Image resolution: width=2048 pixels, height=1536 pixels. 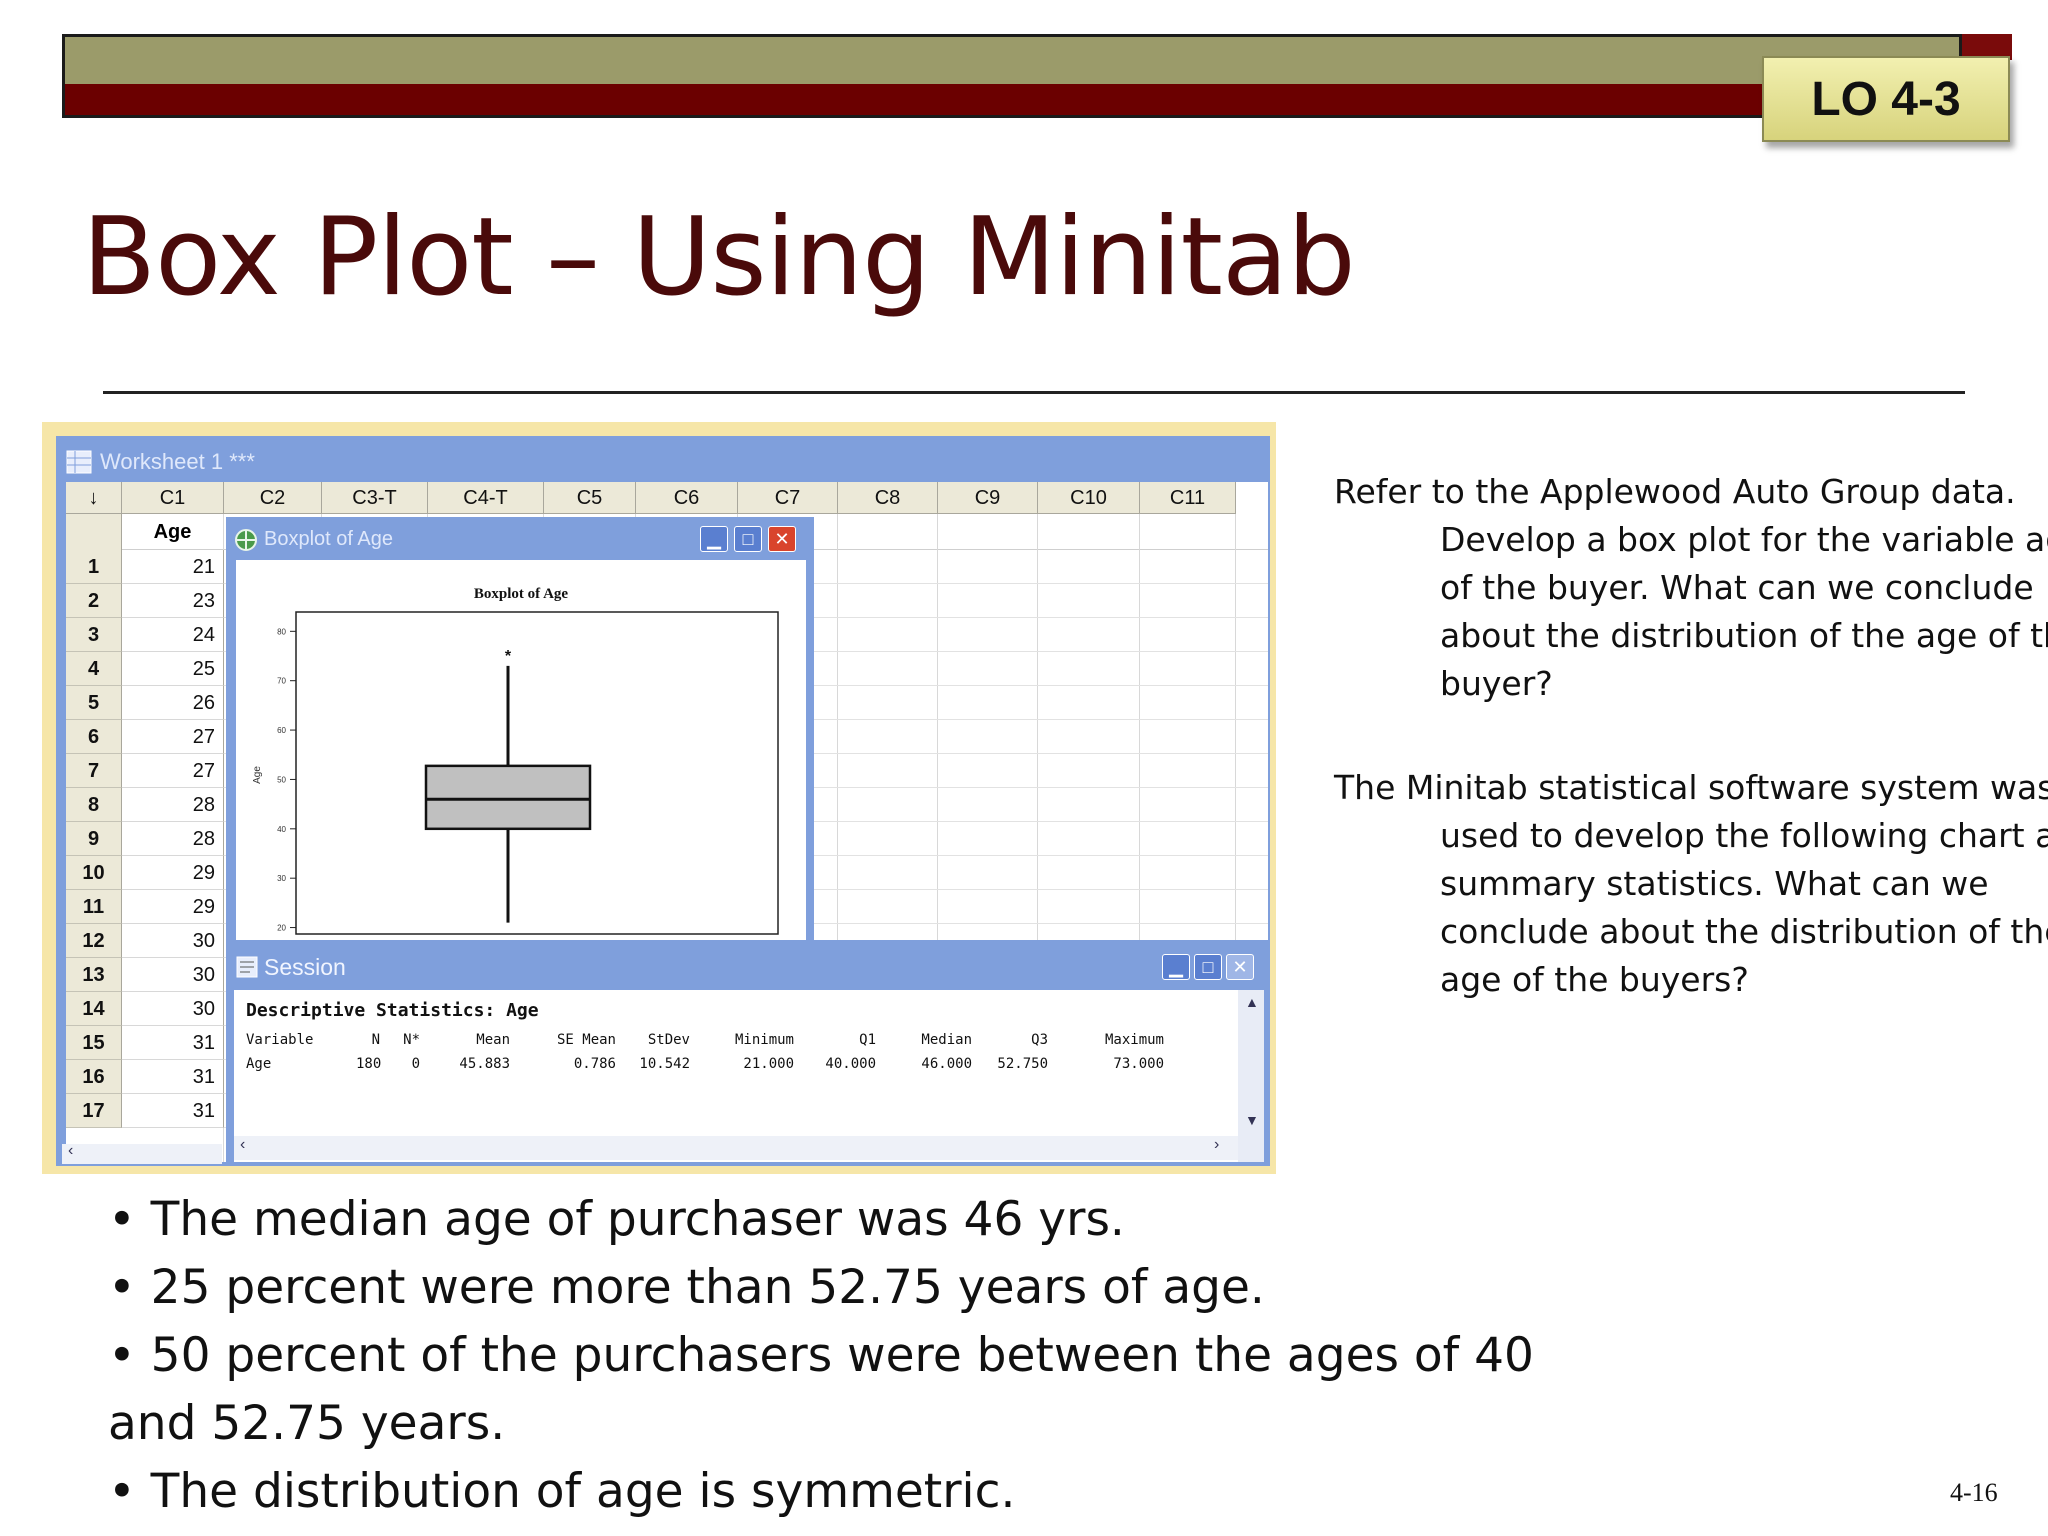 What do you see at coordinates (1034, 392) in the screenshot?
I see `title-divider` at bounding box center [1034, 392].